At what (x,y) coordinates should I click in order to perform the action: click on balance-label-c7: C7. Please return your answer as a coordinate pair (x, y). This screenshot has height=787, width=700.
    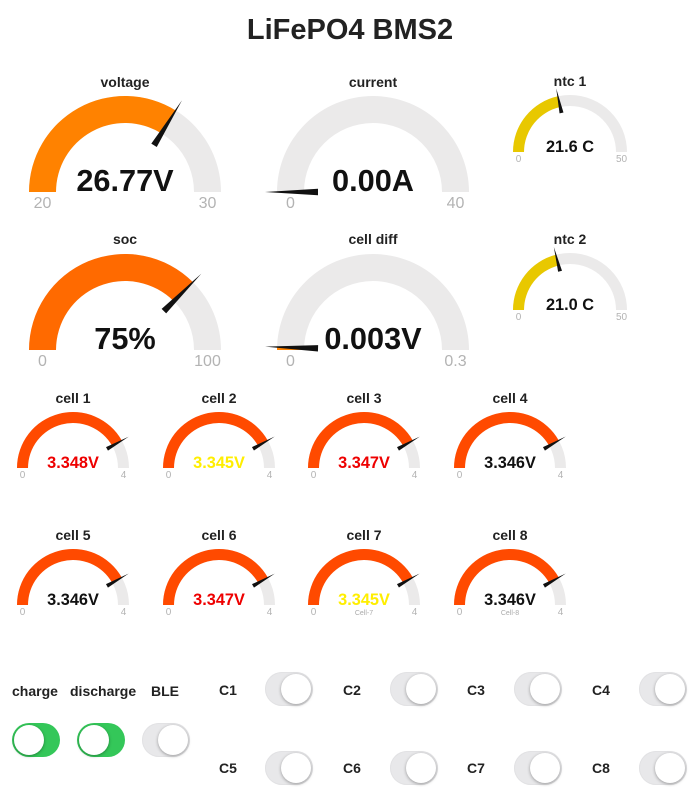
    Looking at the image, I should click on (476, 768).